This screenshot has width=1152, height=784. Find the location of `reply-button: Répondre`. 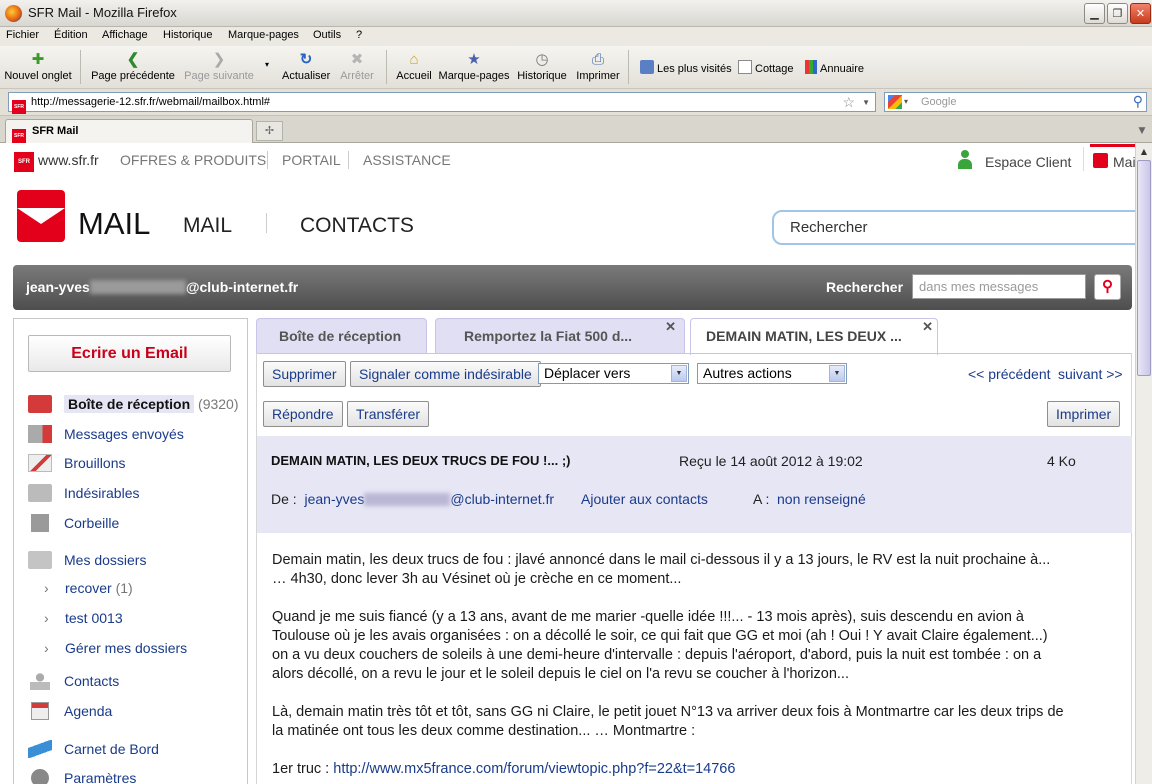

reply-button: Répondre is located at coordinates (303, 414).